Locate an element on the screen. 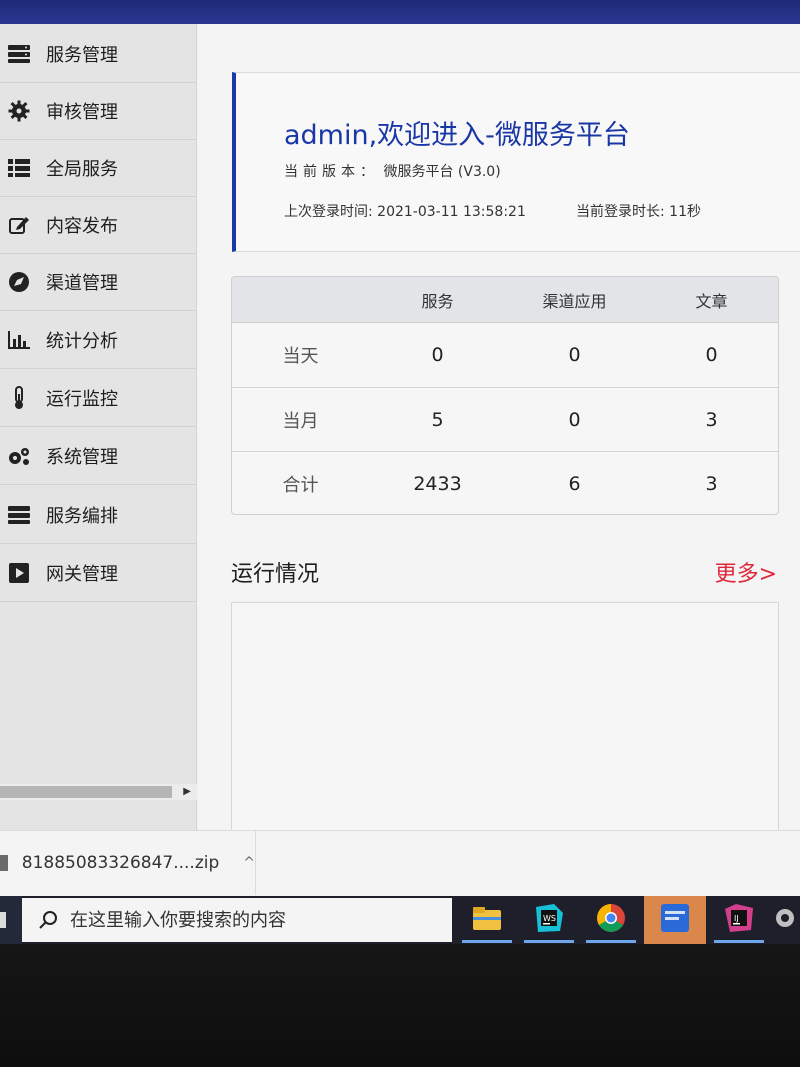 The width and height of the screenshot is (800, 1067). sidebar-item-service-orchestration: 服务编排 is located at coordinates (98, 515).